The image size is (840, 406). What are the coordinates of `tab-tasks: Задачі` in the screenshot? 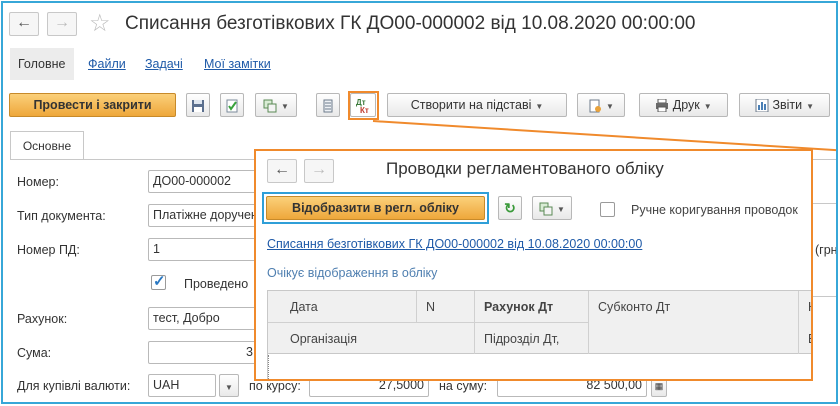 It's located at (164, 64).